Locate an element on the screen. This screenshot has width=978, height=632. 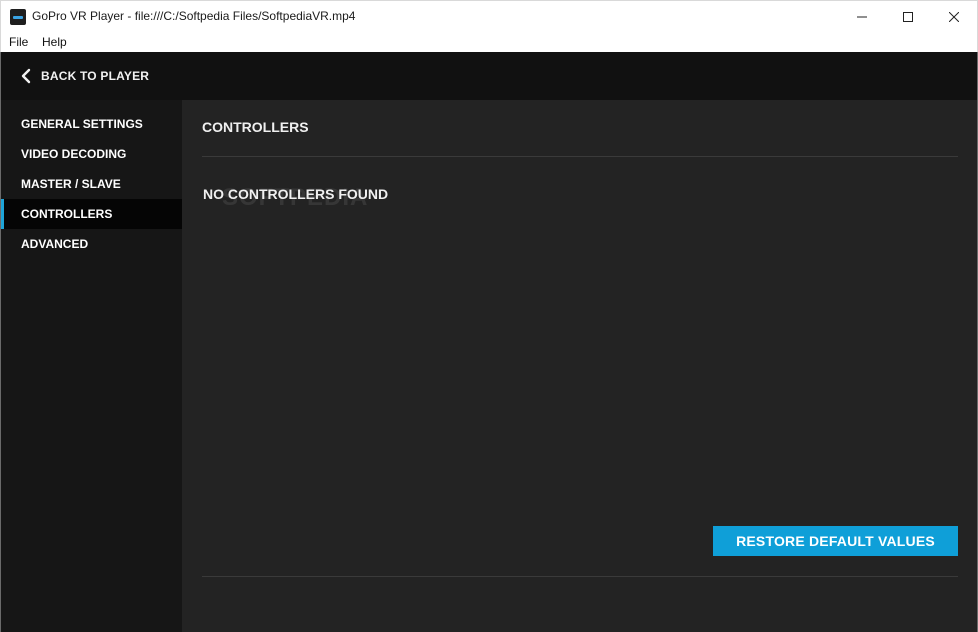
sidebar-item-controllers: CONTROLLERS is located at coordinates (91, 214).